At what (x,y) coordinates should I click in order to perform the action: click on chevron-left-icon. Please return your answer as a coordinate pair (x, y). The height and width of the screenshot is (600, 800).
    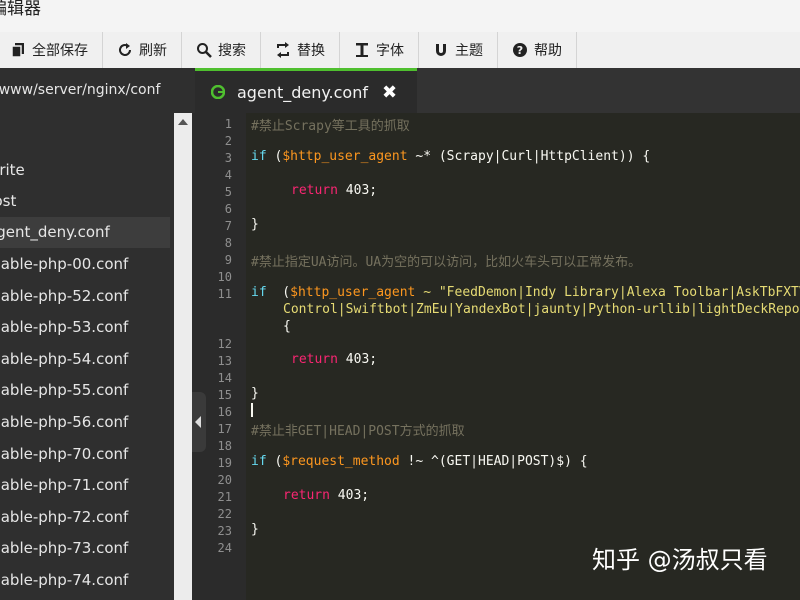
    Looking at the image, I should click on (198, 422).